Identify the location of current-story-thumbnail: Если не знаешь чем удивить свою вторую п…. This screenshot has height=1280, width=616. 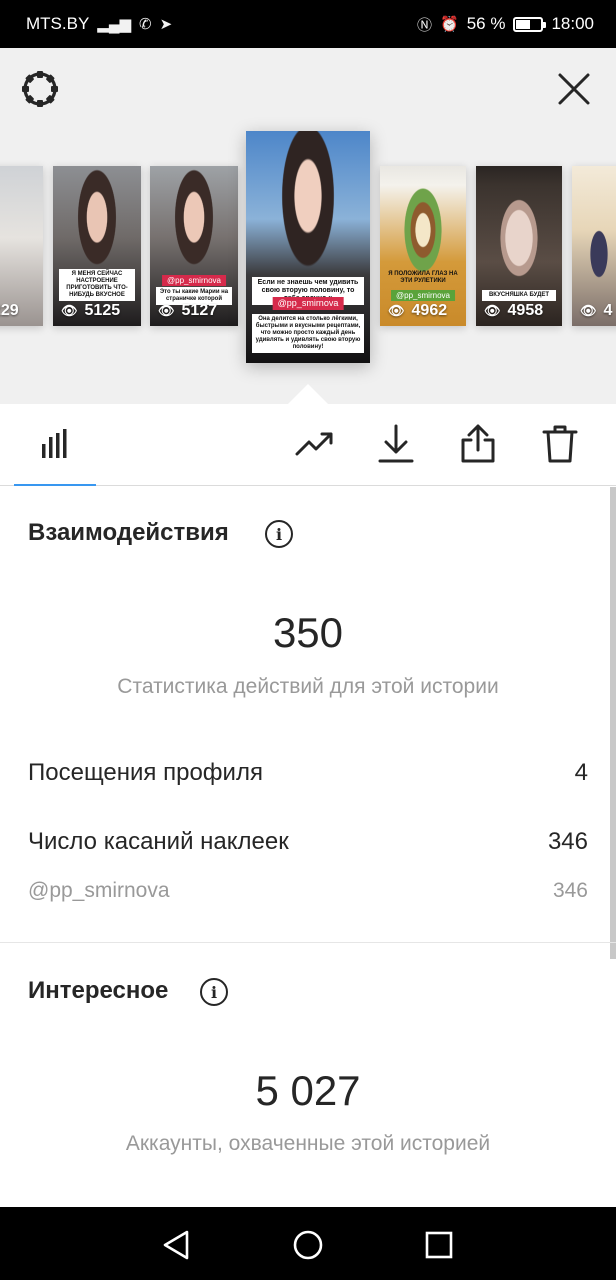
(308, 247).